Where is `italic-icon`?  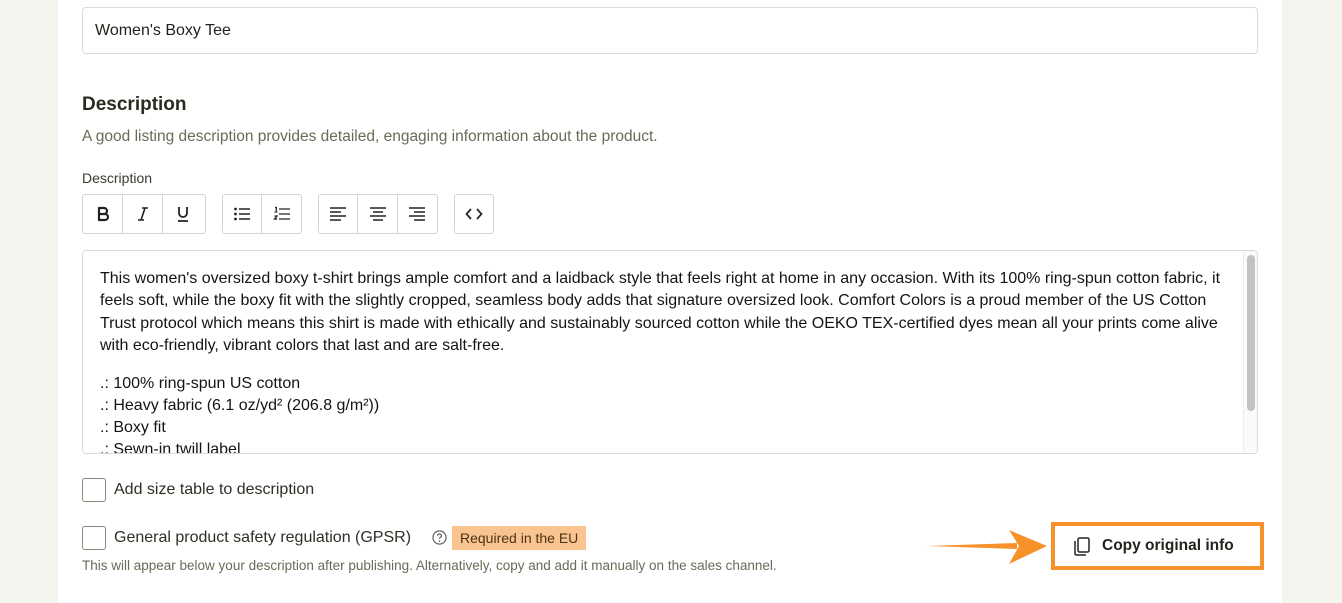
italic-icon is located at coordinates (142, 214).